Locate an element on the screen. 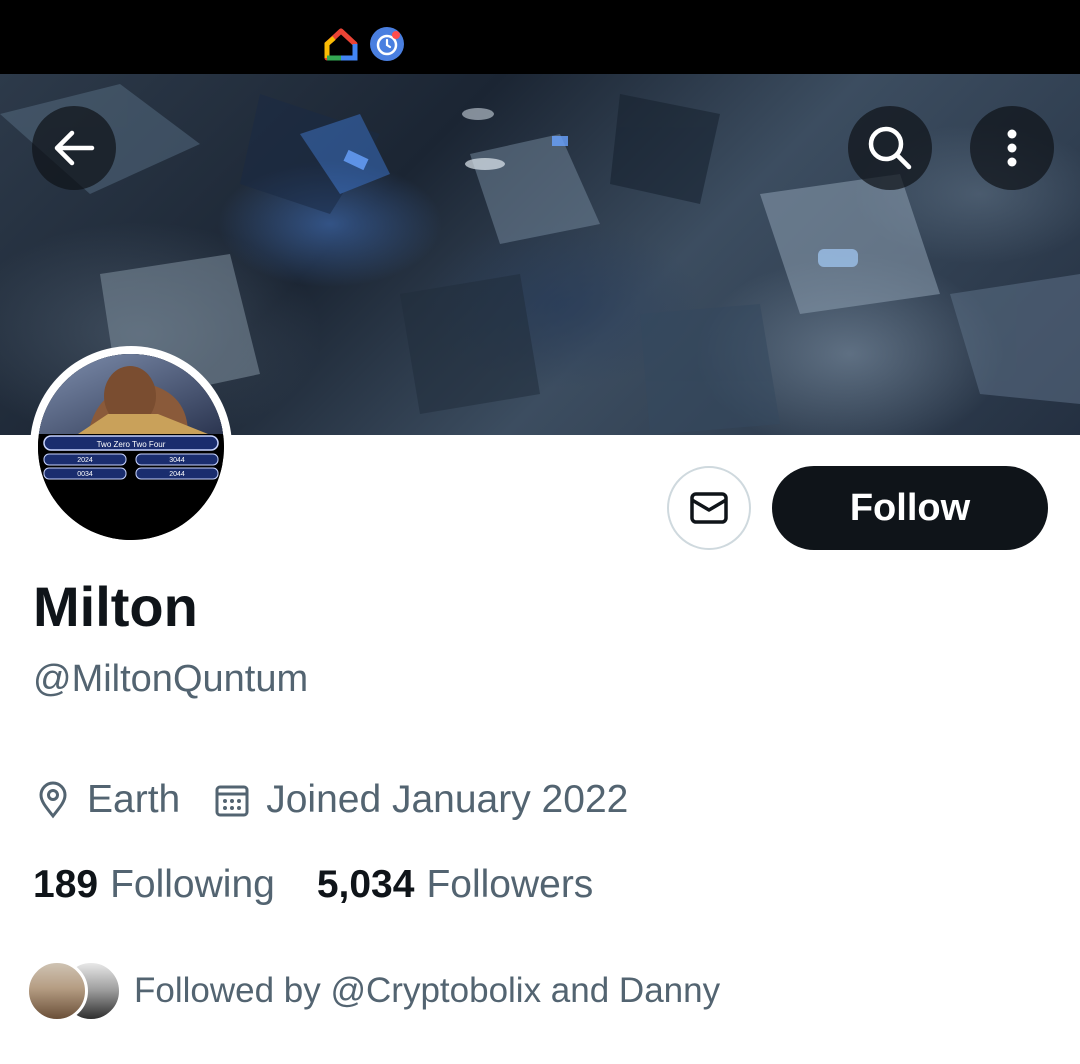  followers-link: 5,034 Followers is located at coordinates (455, 885).